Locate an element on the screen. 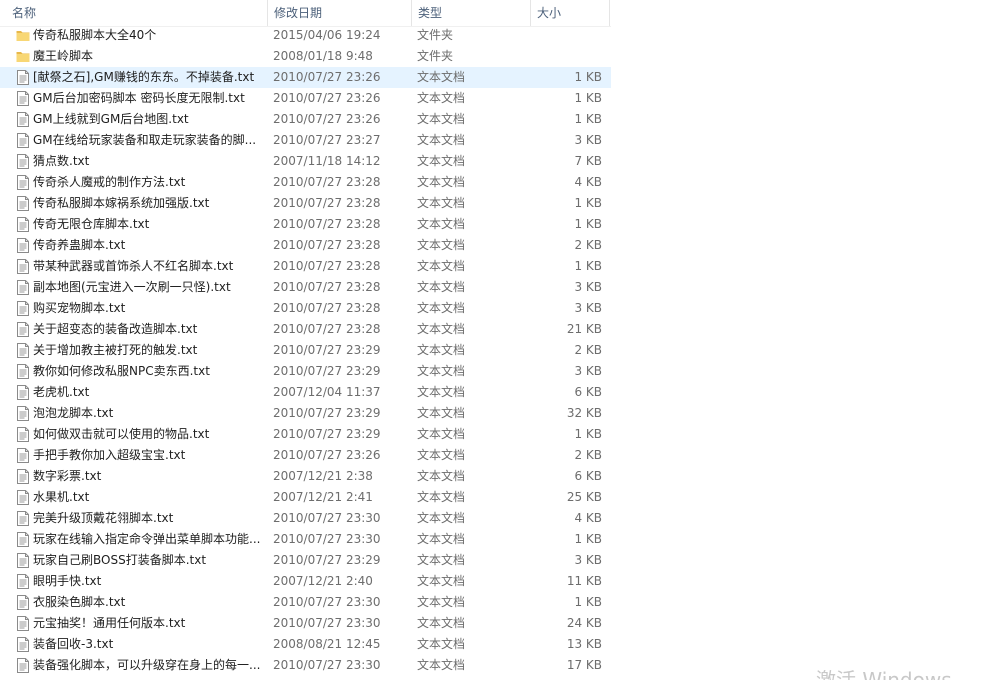 Image resolution: width=986 pixels, height=680 pixels. file-type: 文件夹 is located at coordinates (435, 35).